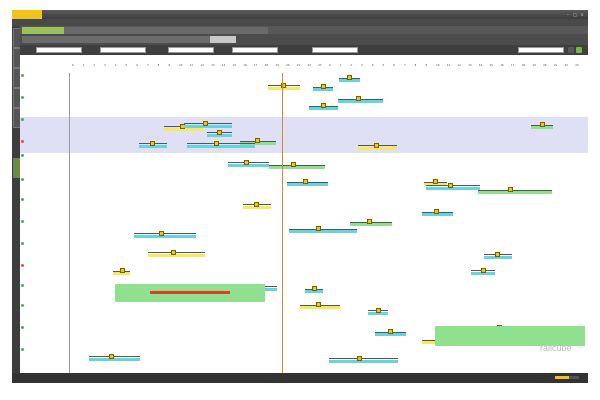  What do you see at coordinates (575, 14) in the screenshot?
I see `maximize-icon: □` at bounding box center [575, 14].